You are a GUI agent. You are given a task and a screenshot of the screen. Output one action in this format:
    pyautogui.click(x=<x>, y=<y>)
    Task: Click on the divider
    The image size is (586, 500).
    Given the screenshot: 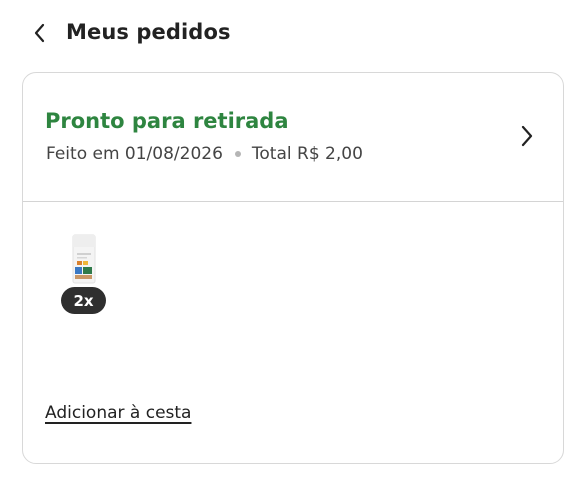 What is the action you would take?
    pyautogui.click(x=293, y=201)
    